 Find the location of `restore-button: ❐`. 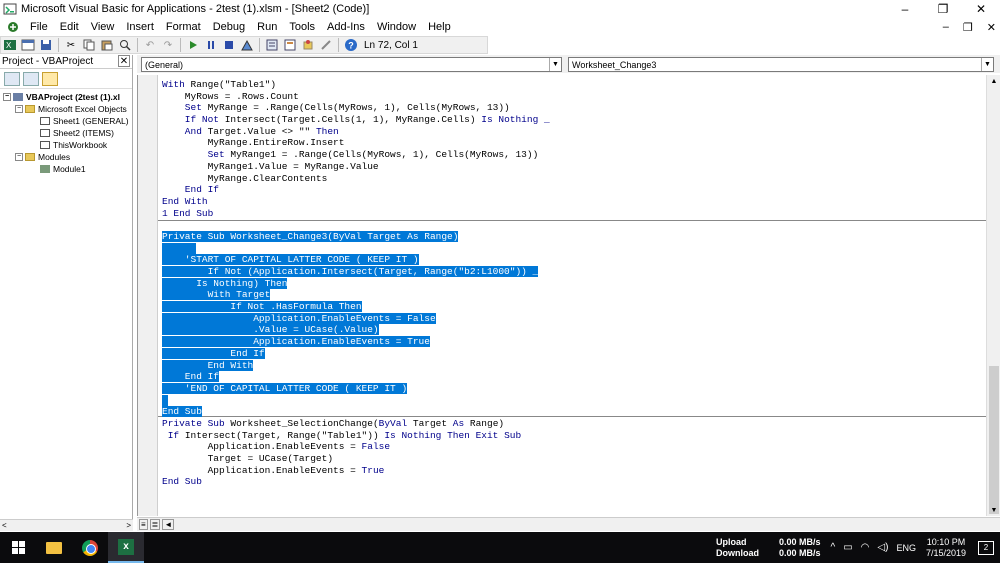

restore-button: ❐ is located at coordinates (943, 9).